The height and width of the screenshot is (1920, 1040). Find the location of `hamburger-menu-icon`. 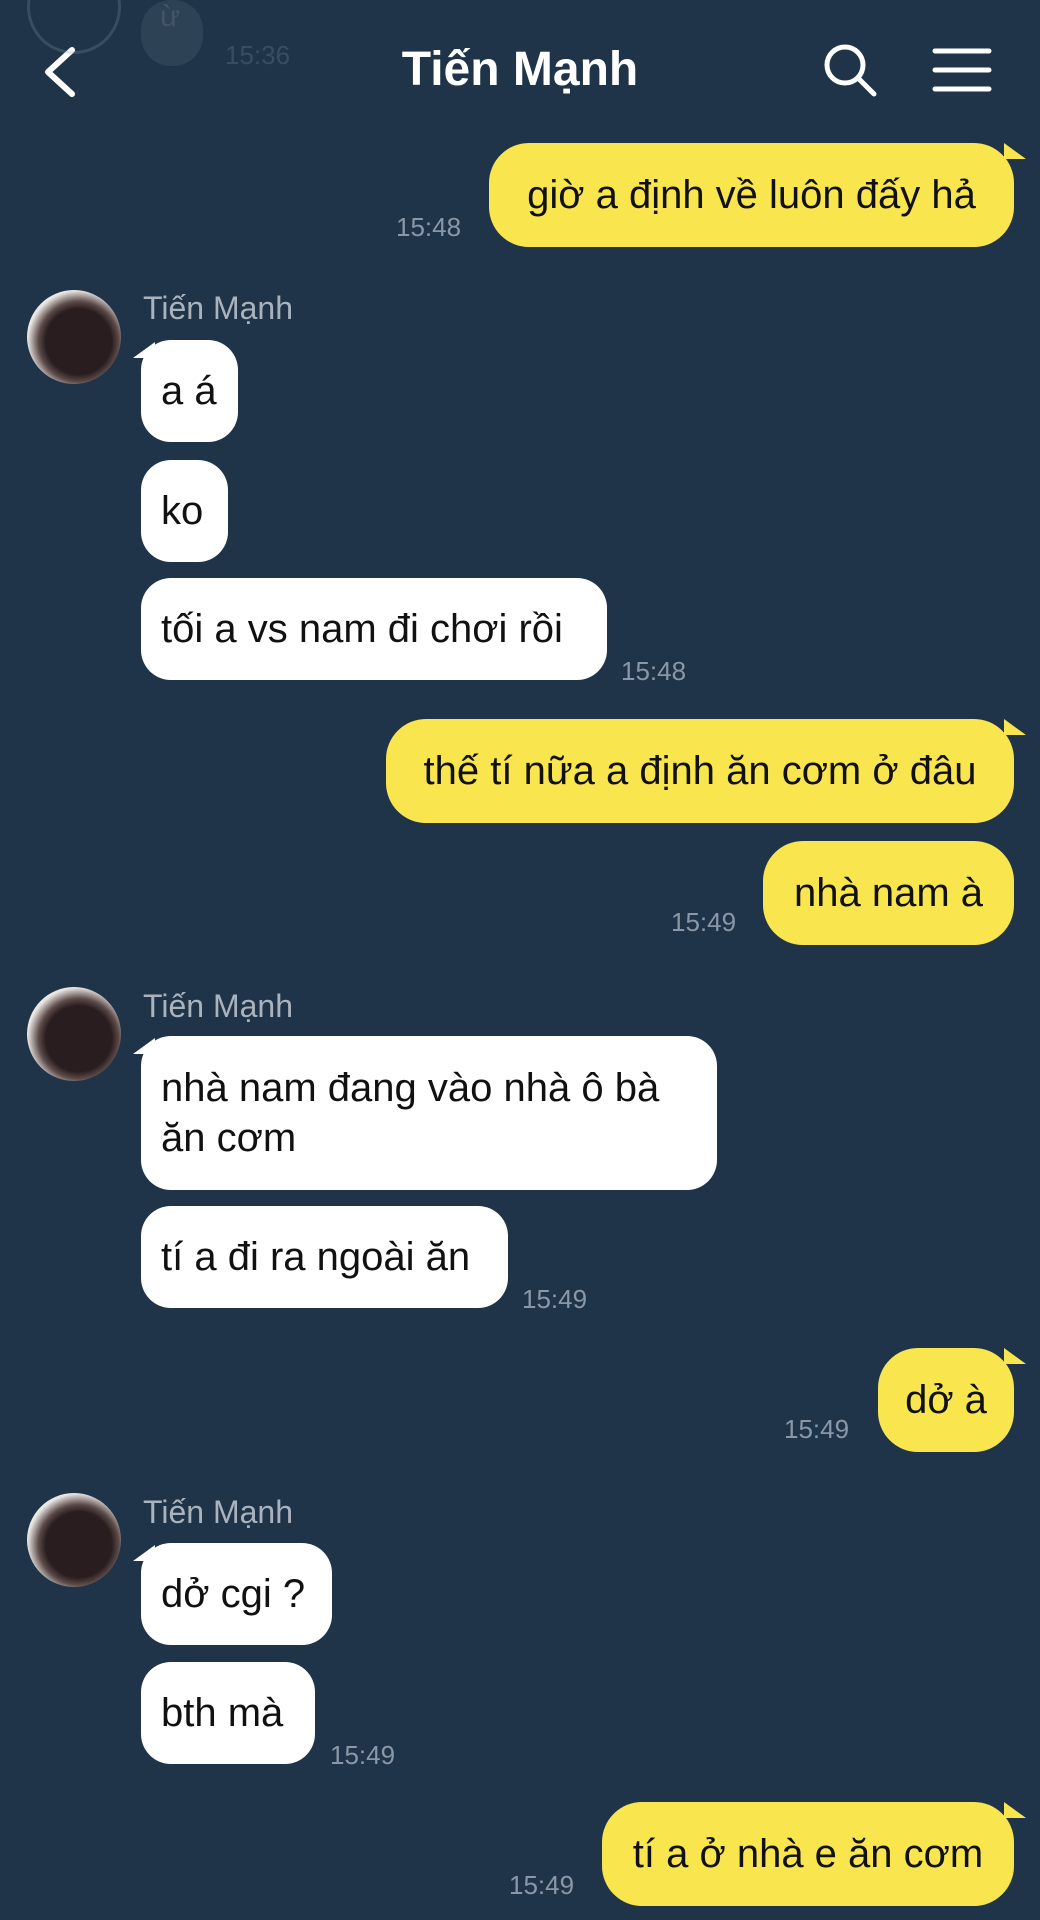

hamburger-menu-icon is located at coordinates (962, 70).